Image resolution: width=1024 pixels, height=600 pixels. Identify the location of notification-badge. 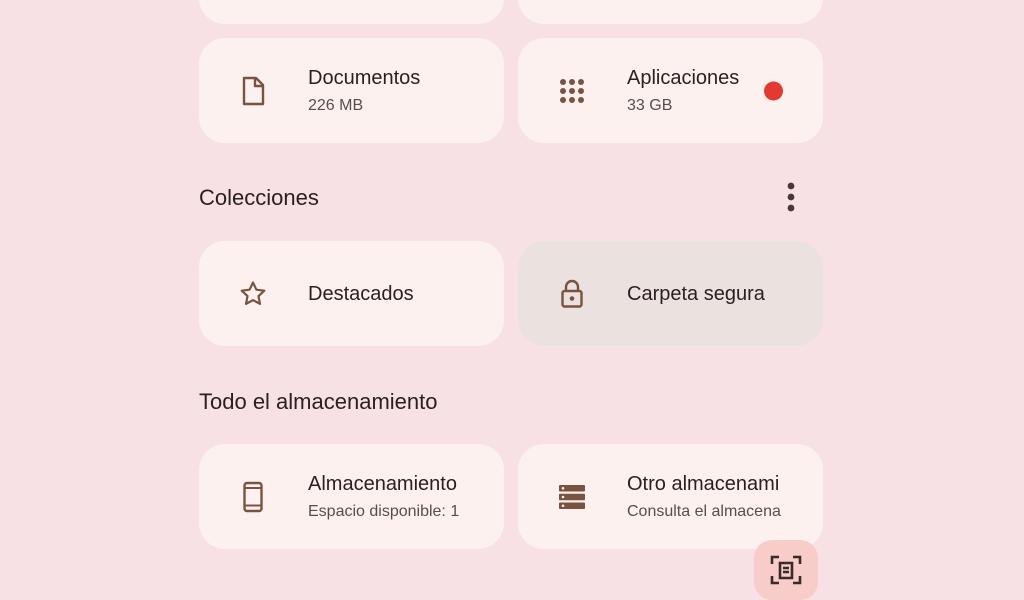
(773, 90).